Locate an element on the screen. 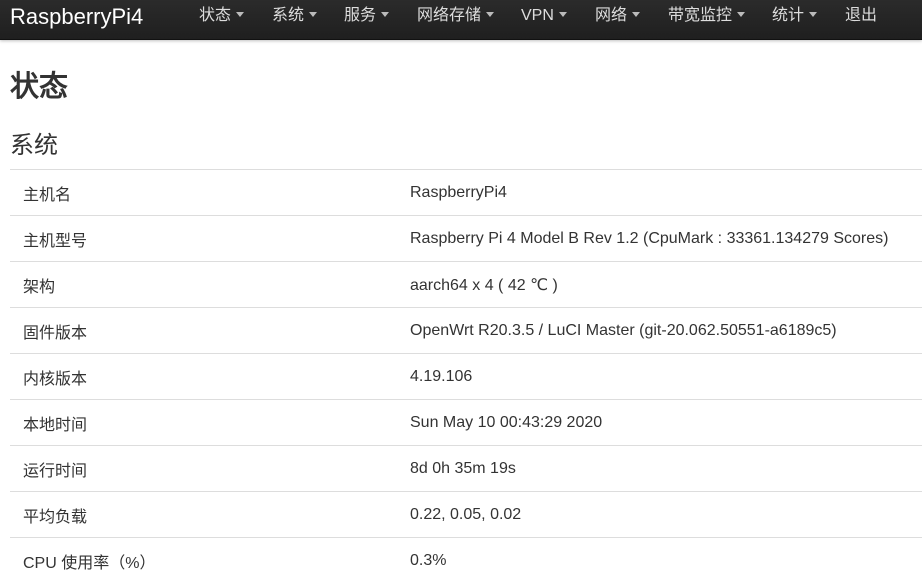 The image size is (922, 584). nav-menu-label: 网络存储 is located at coordinates (449, 15).